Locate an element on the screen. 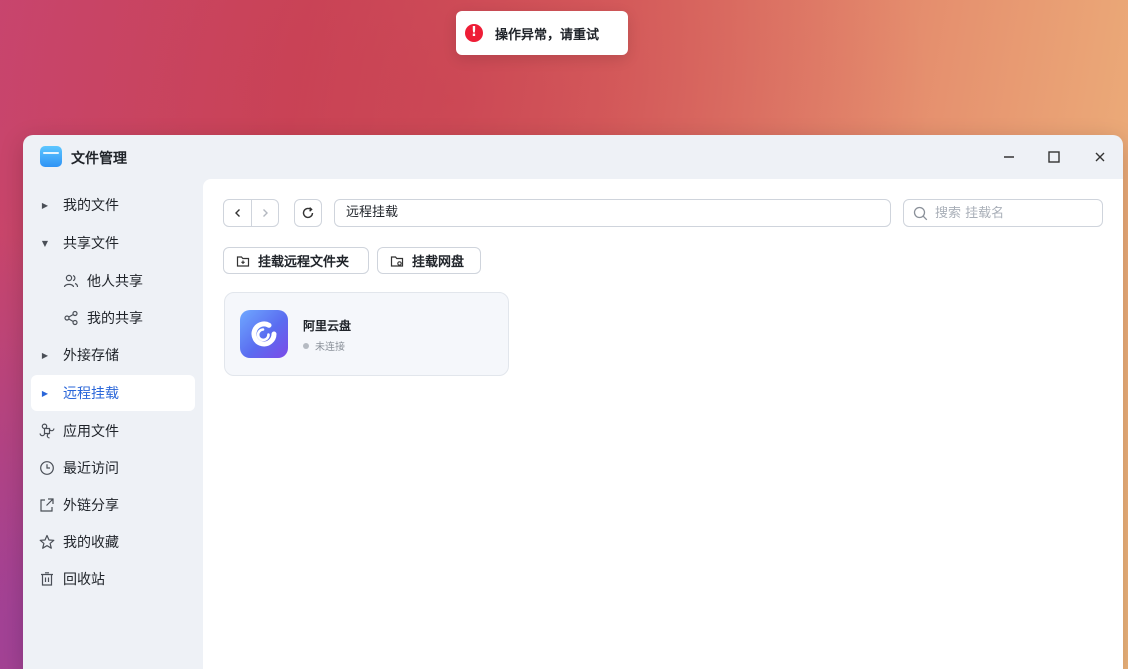 This screenshot has width=1128, height=669. window-title: 文件管理 is located at coordinates (99, 159).